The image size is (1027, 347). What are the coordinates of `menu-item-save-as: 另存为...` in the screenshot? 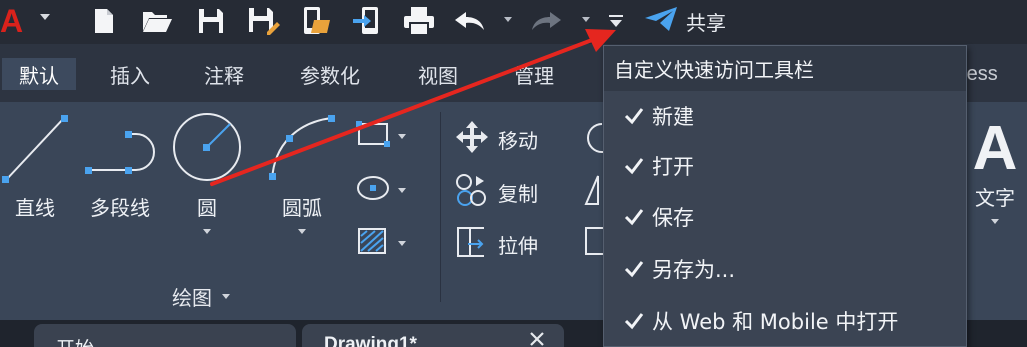 It's located at (785, 269).